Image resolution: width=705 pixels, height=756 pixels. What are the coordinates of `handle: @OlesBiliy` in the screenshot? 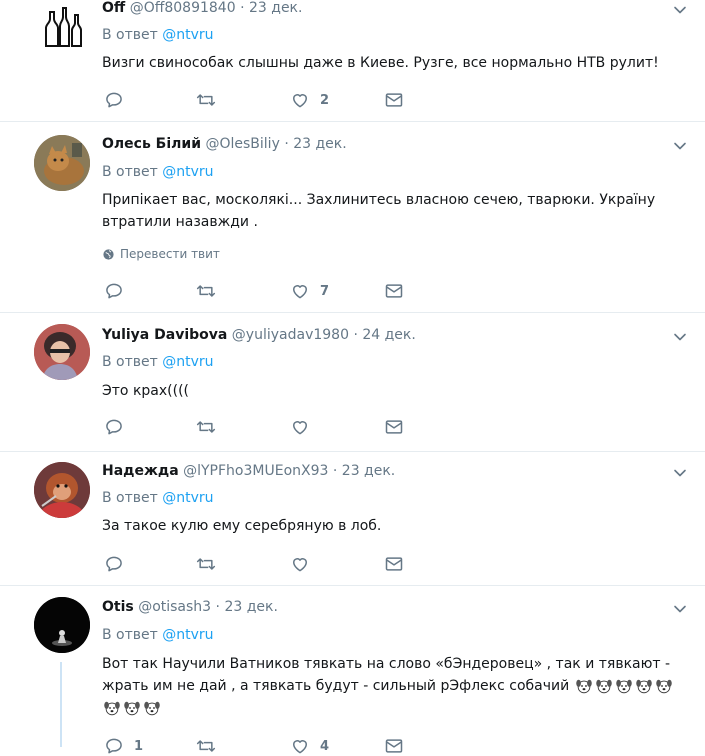 It's located at (242, 144).